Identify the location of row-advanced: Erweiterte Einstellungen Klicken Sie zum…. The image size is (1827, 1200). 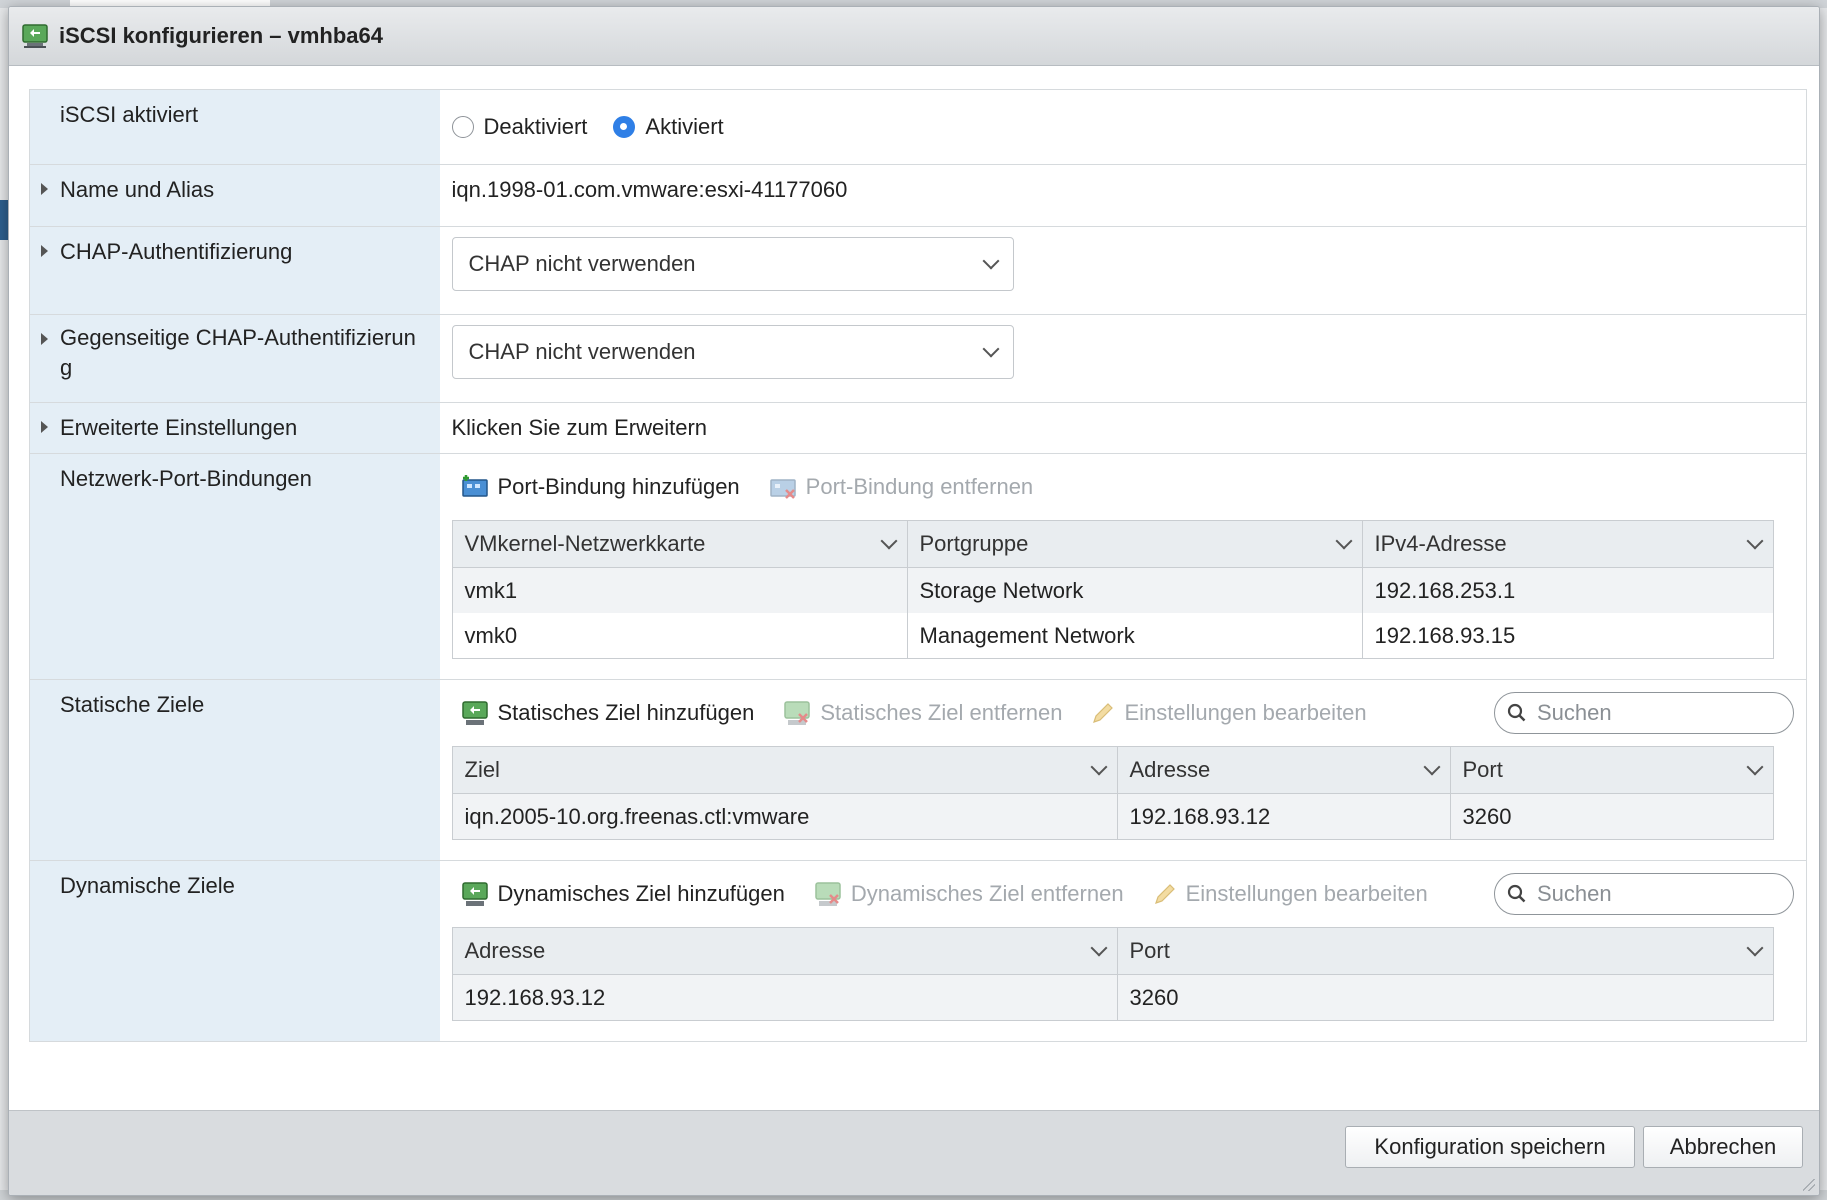
(918, 428).